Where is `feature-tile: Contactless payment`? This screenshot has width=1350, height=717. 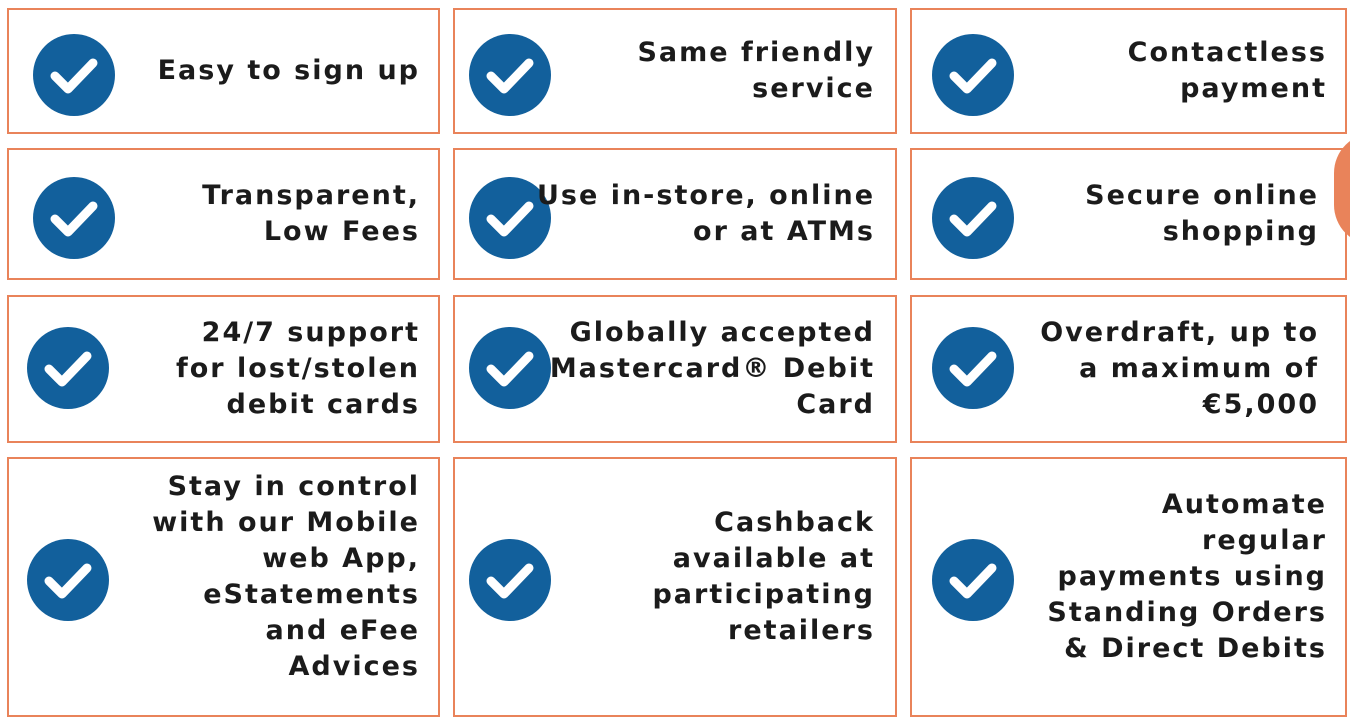 feature-tile: Contactless payment is located at coordinates (1128, 71).